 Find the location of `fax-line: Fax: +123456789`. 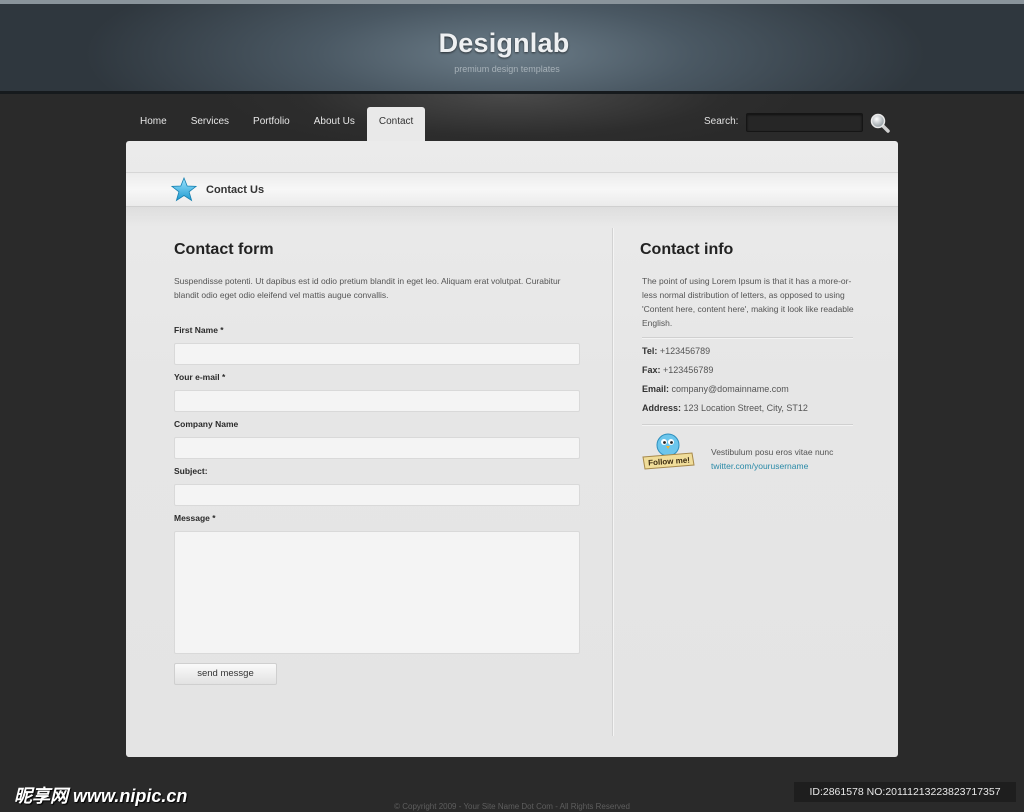

fax-line: Fax: +123456789 is located at coordinates (677, 370).